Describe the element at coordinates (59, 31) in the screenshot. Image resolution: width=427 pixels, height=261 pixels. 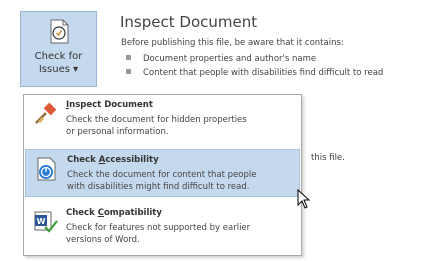
I see `document-check-icon` at that location.